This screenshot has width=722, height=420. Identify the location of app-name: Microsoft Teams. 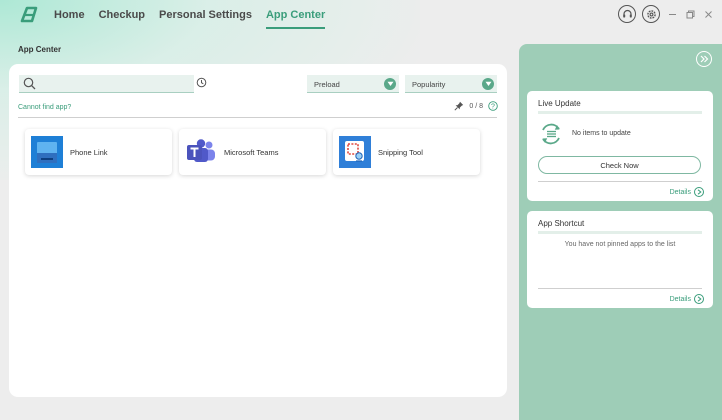
(251, 152).